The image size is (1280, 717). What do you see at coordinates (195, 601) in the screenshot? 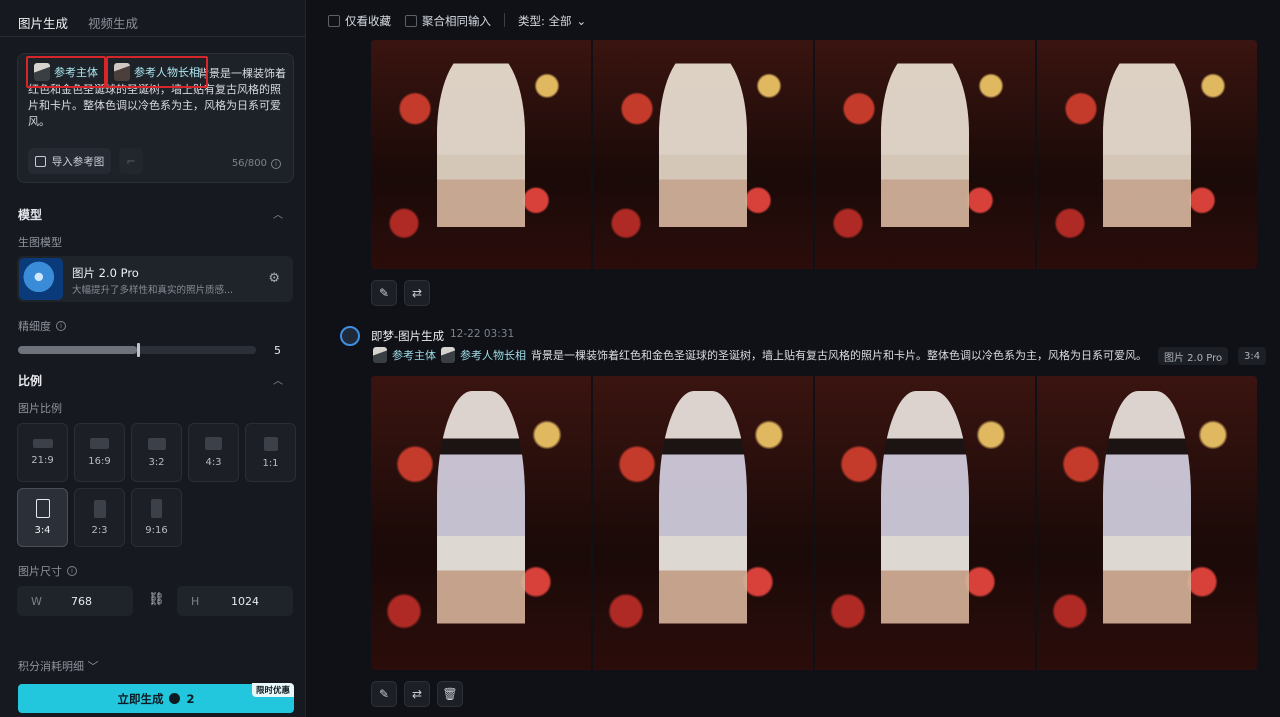
I see `height-prefix: H` at bounding box center [195, 601].